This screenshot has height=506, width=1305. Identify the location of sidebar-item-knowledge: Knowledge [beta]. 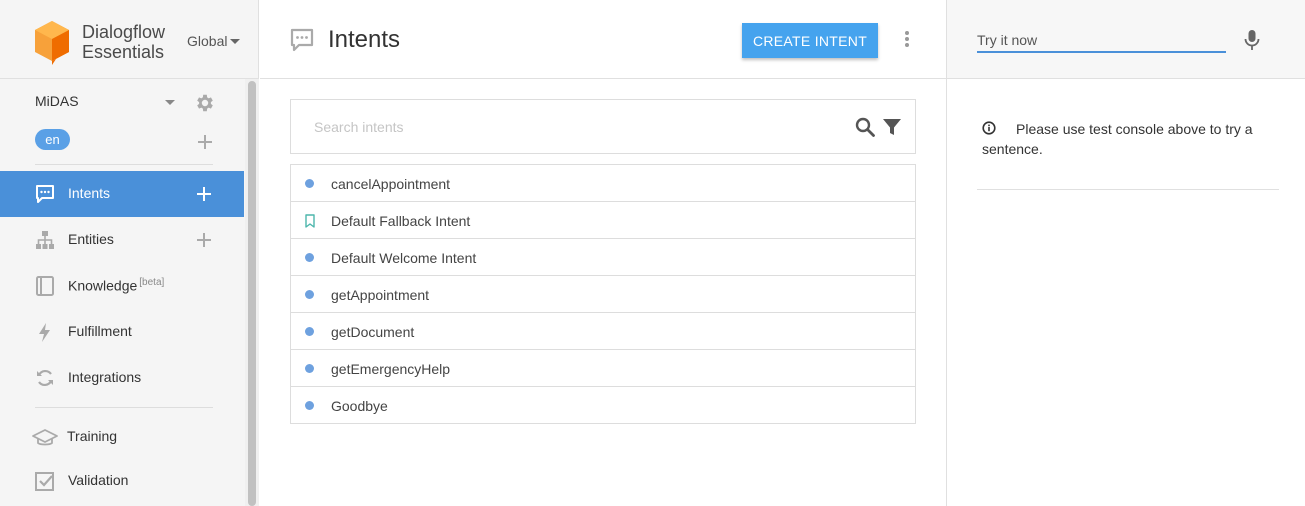
(122, 286).